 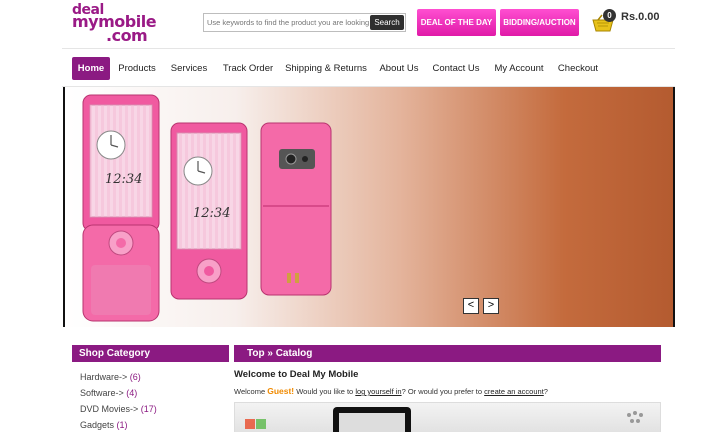 I want to click on breadcrumb: Top » Catalog, so click(x=447, y=353).